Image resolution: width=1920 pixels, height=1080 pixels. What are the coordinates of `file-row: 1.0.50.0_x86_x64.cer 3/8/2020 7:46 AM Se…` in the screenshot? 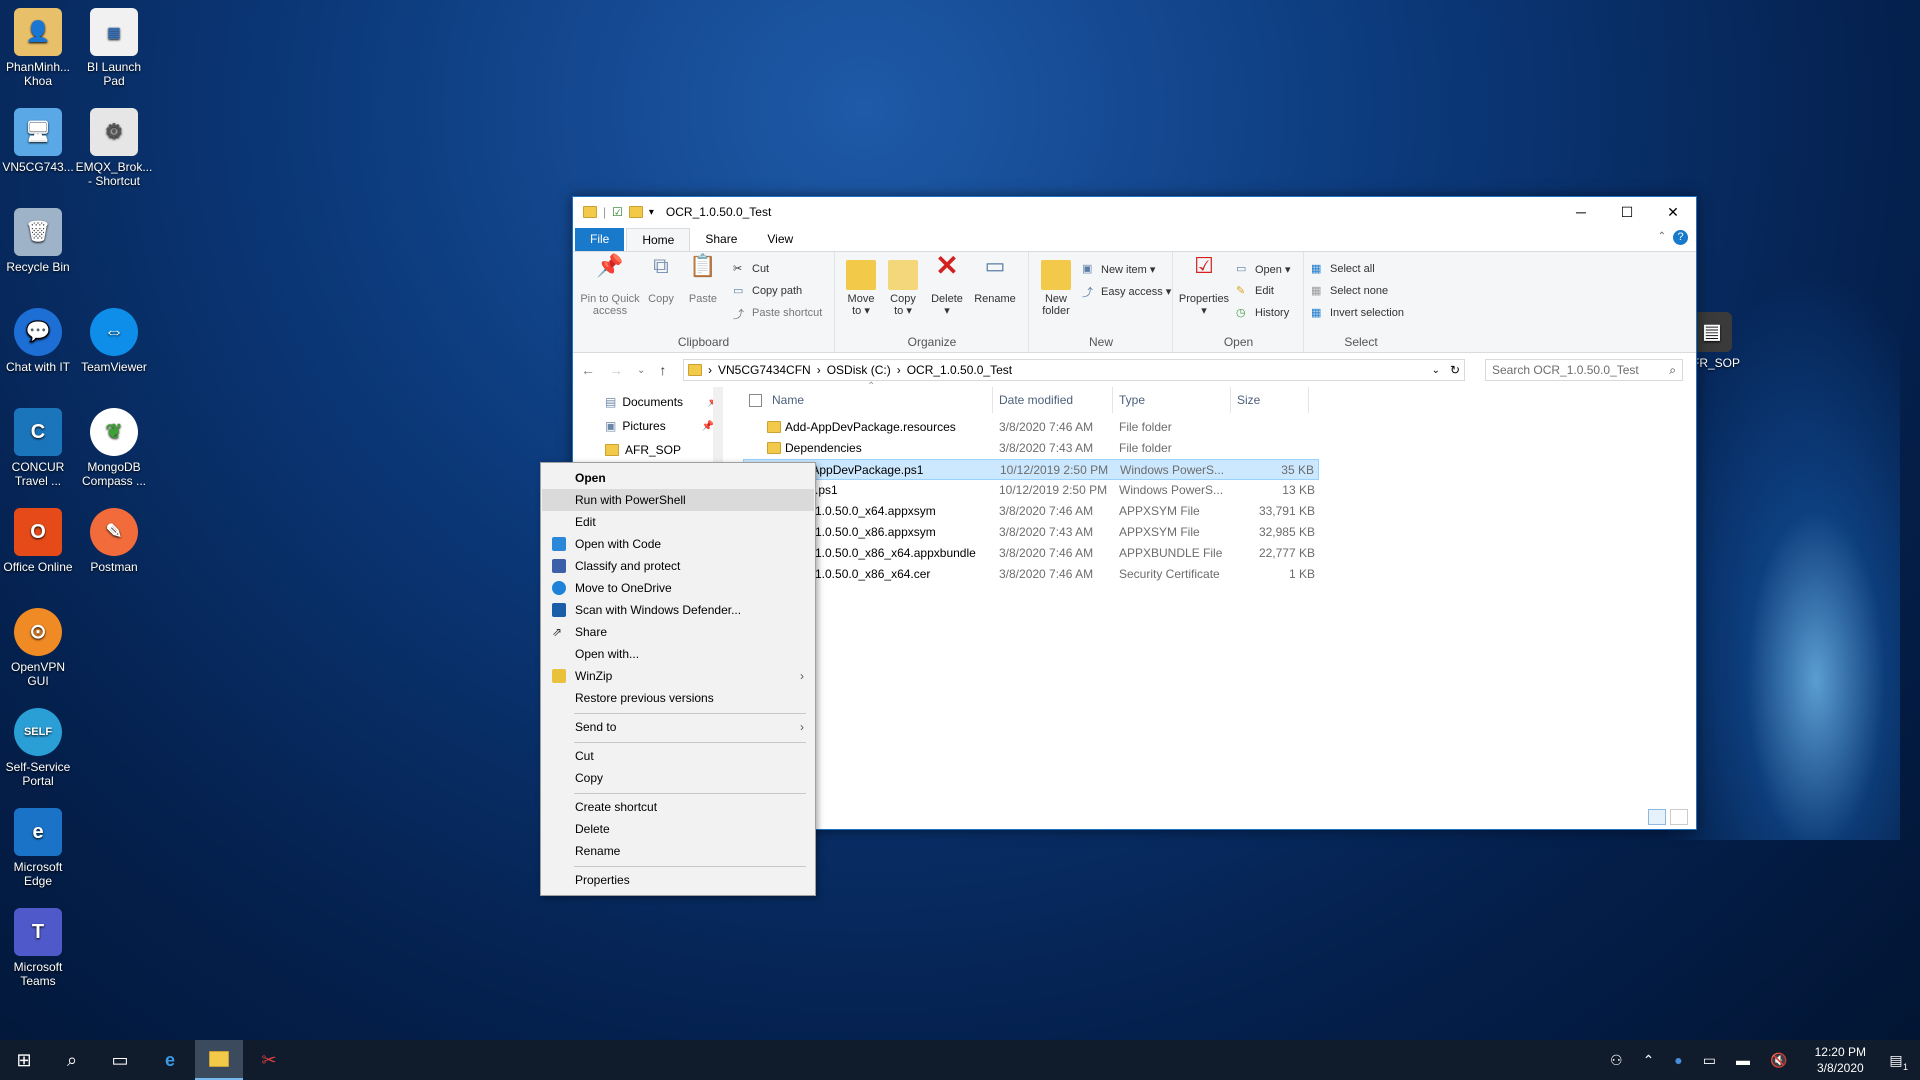 It's located at (1031, 574).